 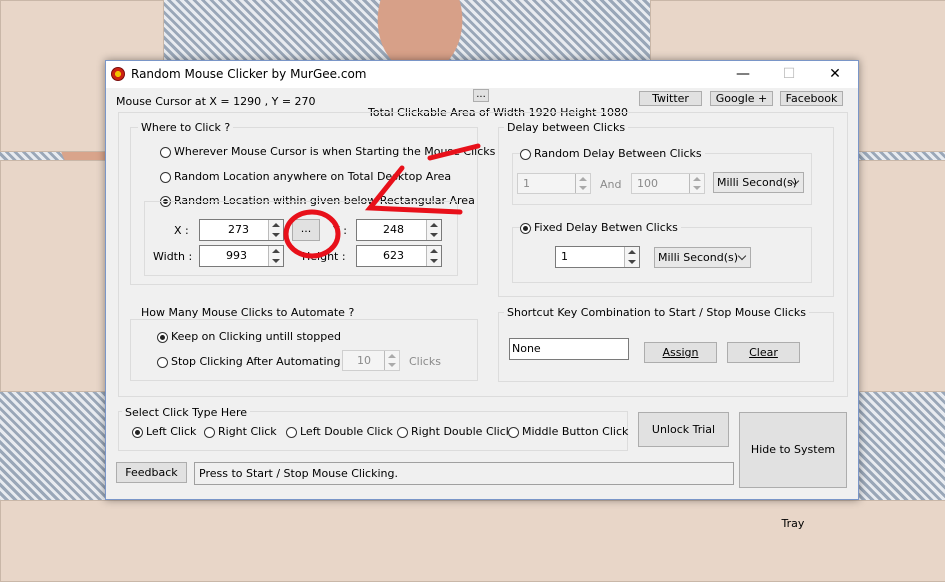 What do you see at coordinates (312, 234) in the screenshot?
I see `annotation-circle` at bounding box center [312, 234].